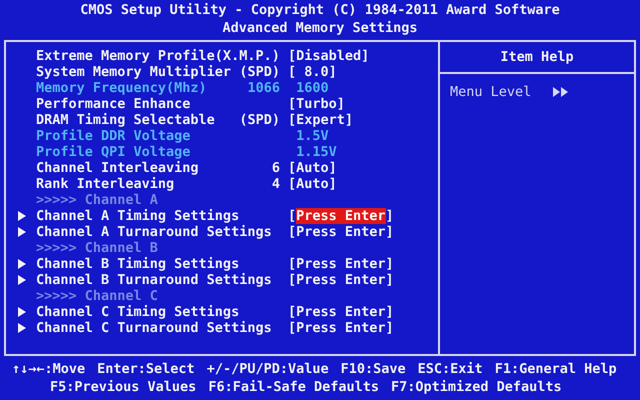 The height and width of the screenshot is (400, 640). What do you see at coordinates (113, 136) in the screenshot?
I see `setting-label: Profile DDR Voltage` at bounding box center [113, 136].